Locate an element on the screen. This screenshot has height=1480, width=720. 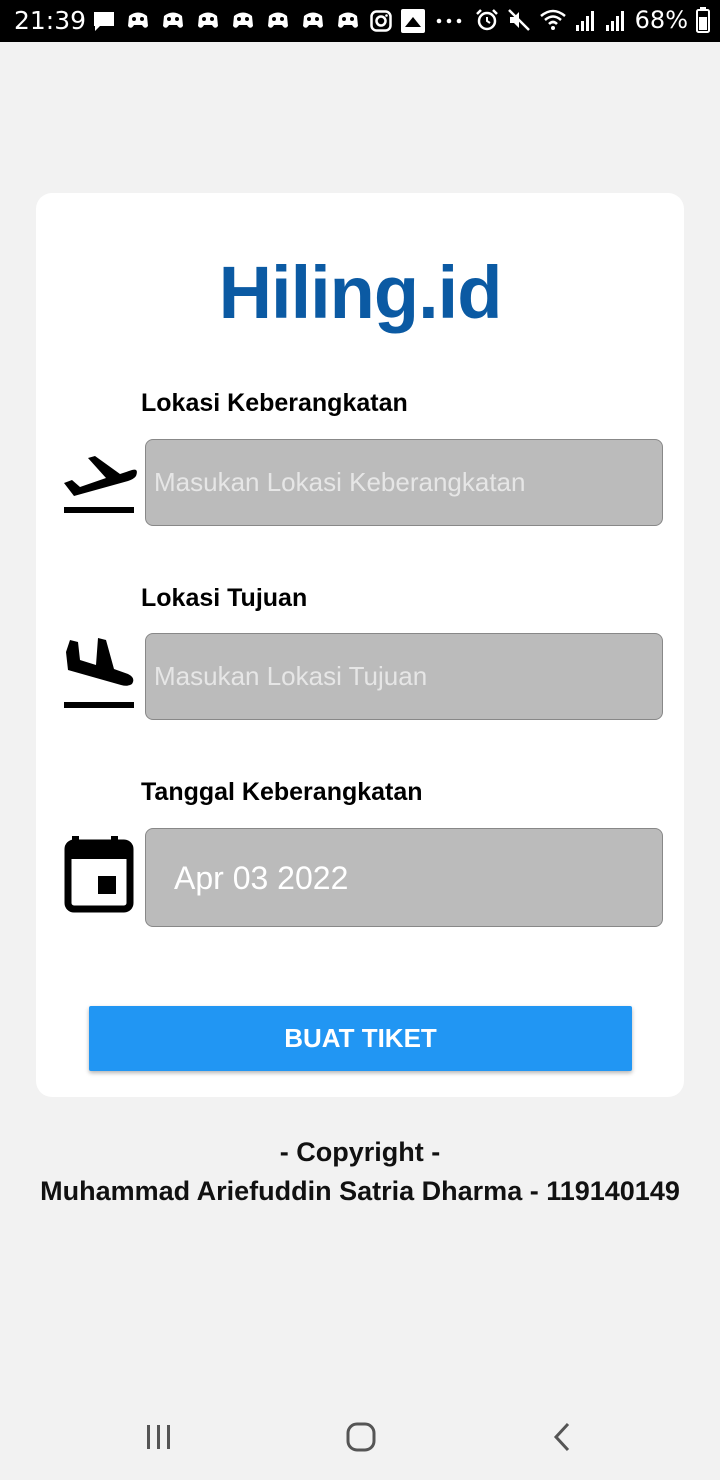
alarm-icon is located at coordinates (486, 20).